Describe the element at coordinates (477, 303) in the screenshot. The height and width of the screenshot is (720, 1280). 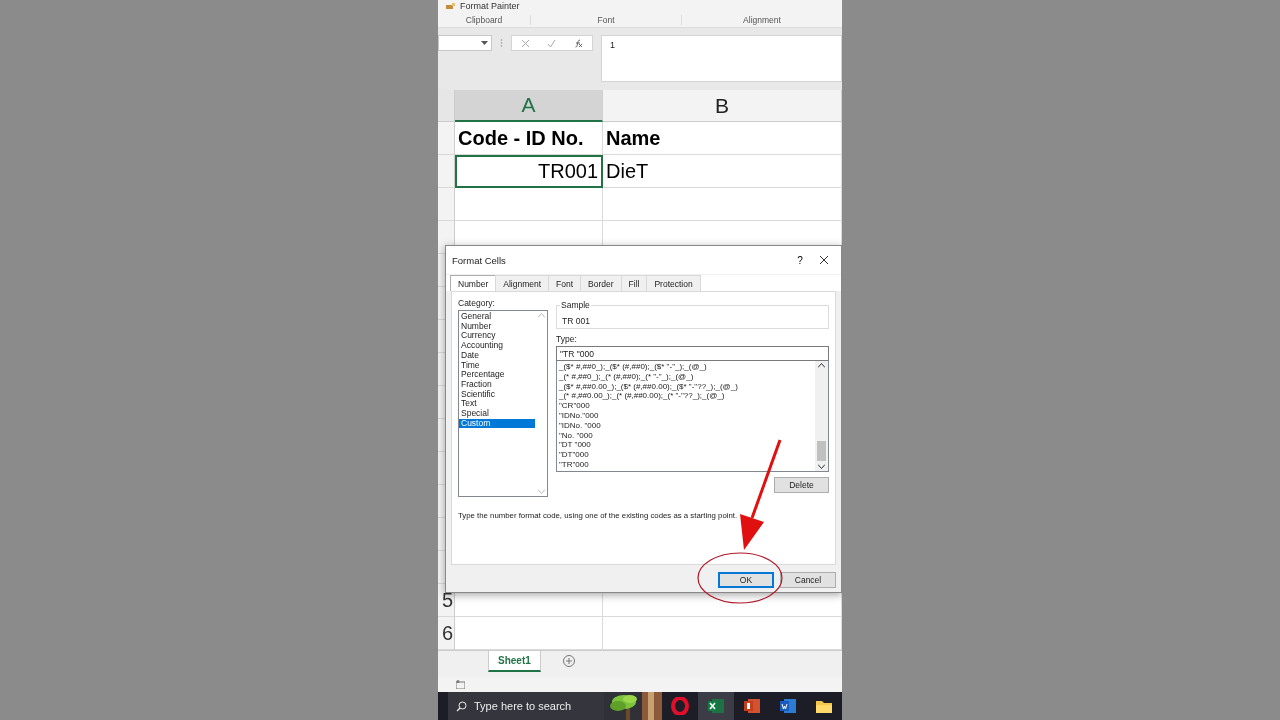
I see `category-label: Category:` at that location.